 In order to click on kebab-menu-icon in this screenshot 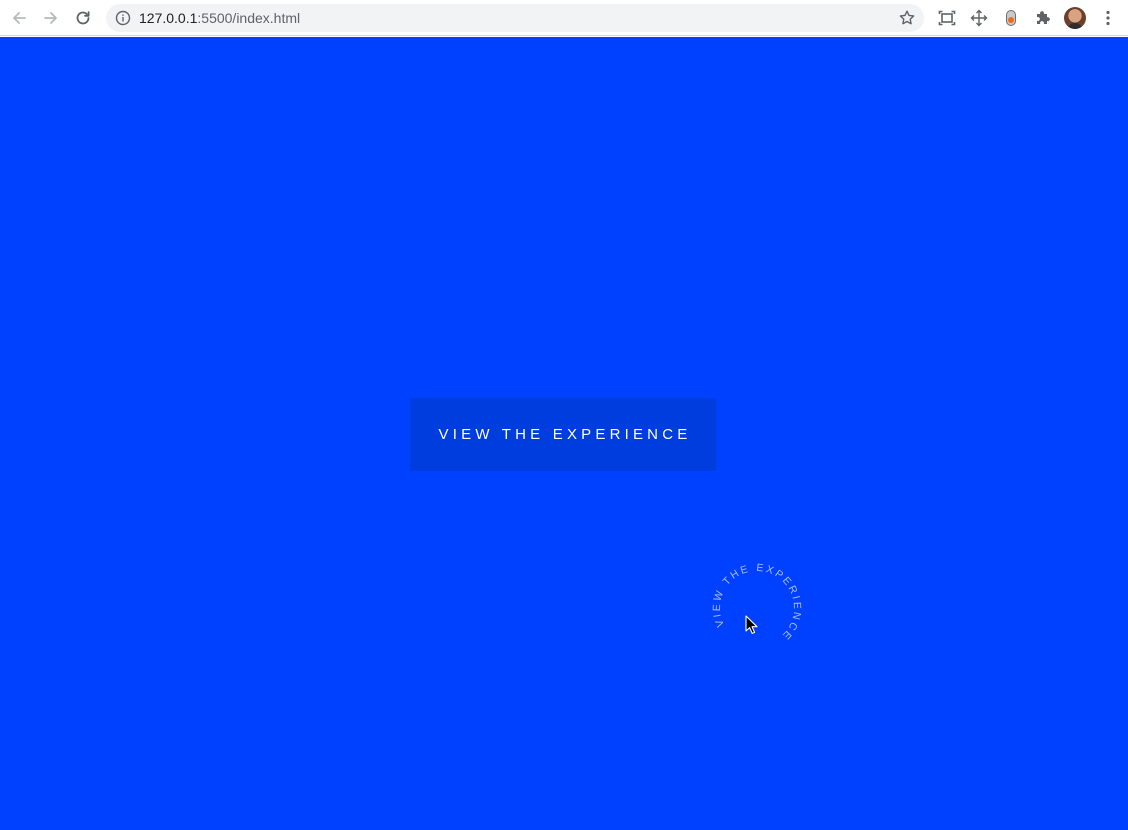, I will do `click(1108, 18)`.